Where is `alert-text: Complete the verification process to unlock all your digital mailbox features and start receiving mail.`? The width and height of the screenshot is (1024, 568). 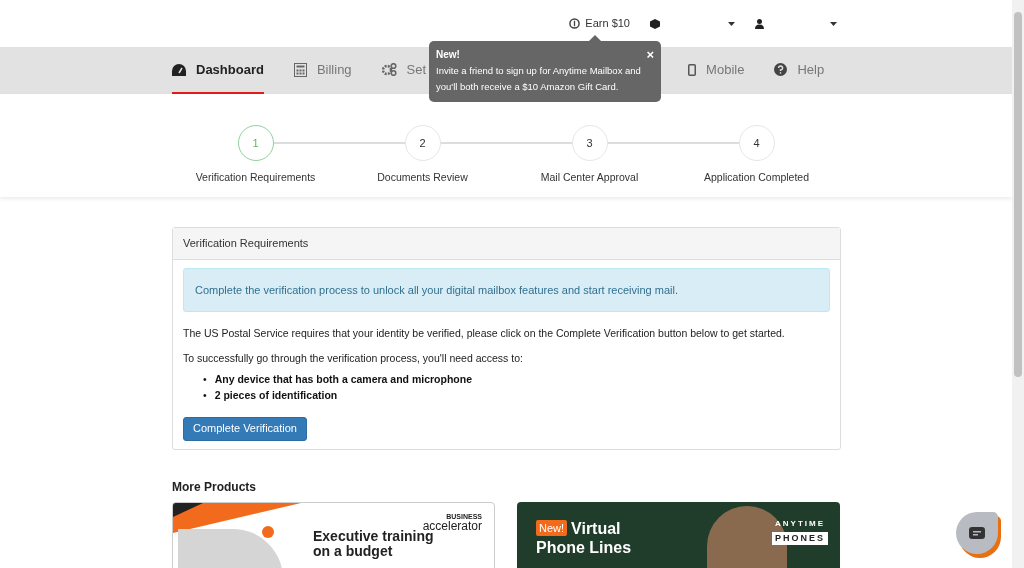
alert-text: Complete the verification process to unlock all your digital mailbox features and start receiving mail. is located at coordinates (436, 290).